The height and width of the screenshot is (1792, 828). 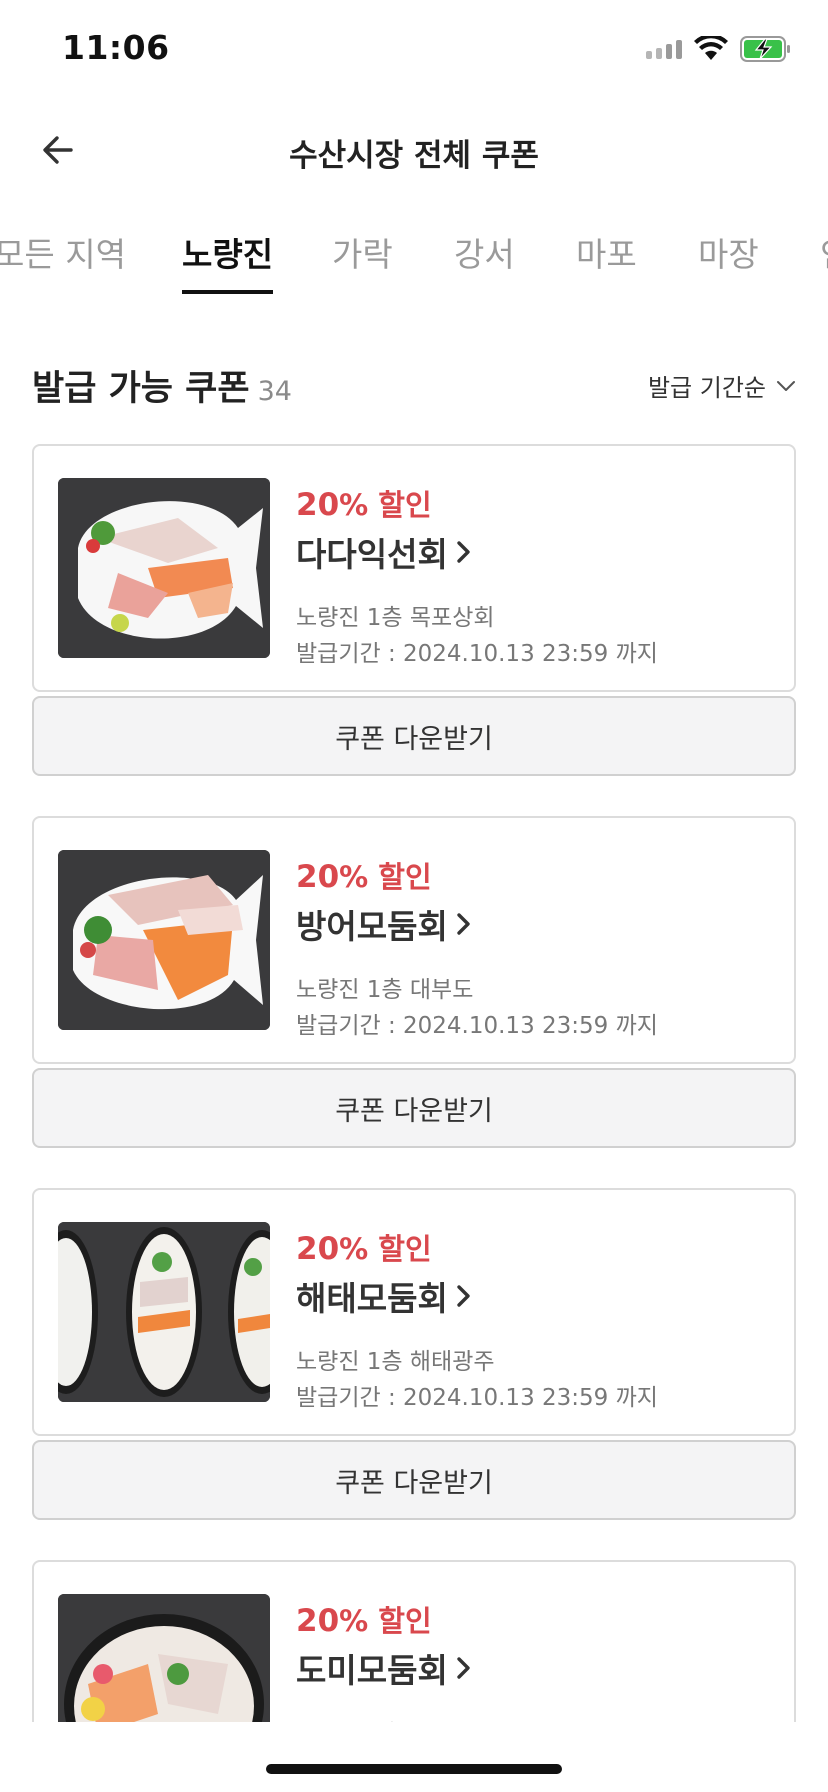 I want to click on cellular-signal-icon, so click(x=664, y=49).